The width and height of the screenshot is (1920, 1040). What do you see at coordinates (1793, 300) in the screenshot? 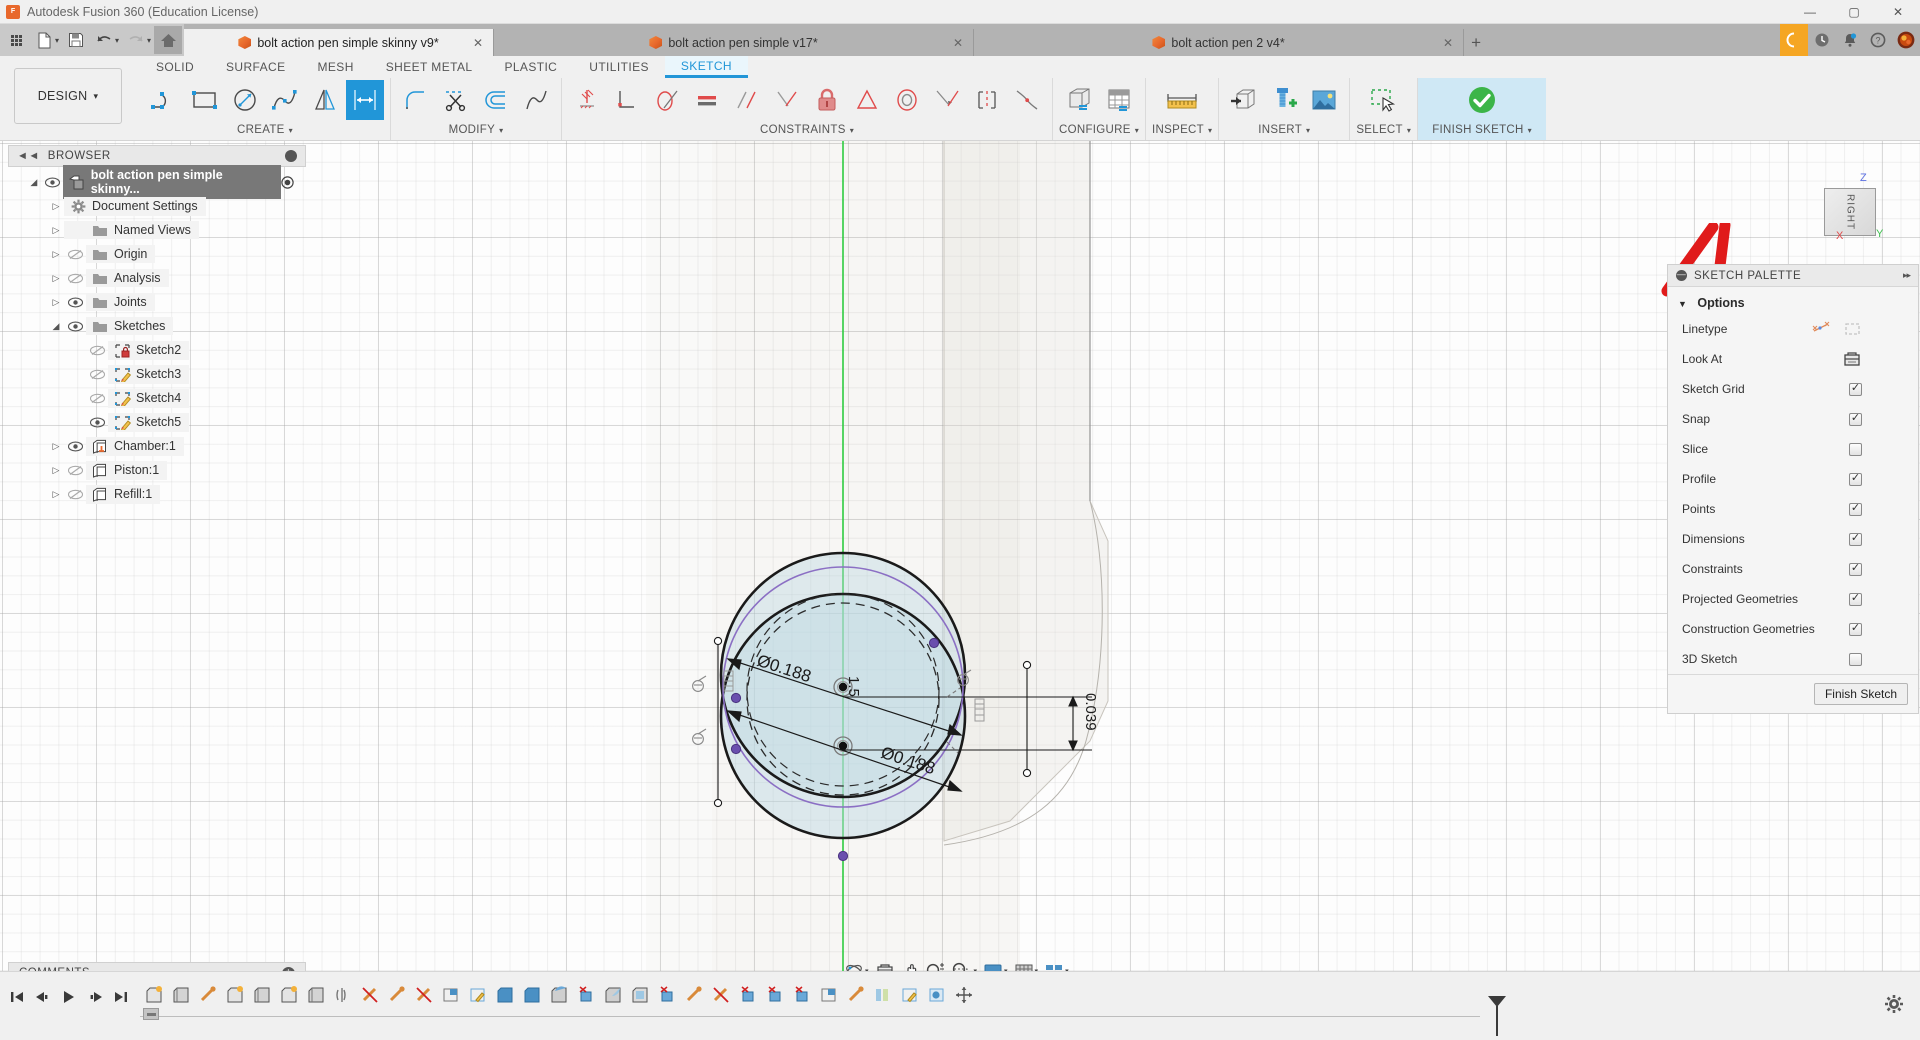
I see `palette-options-section: ▼ Options` at bounding box center [1793, 300].